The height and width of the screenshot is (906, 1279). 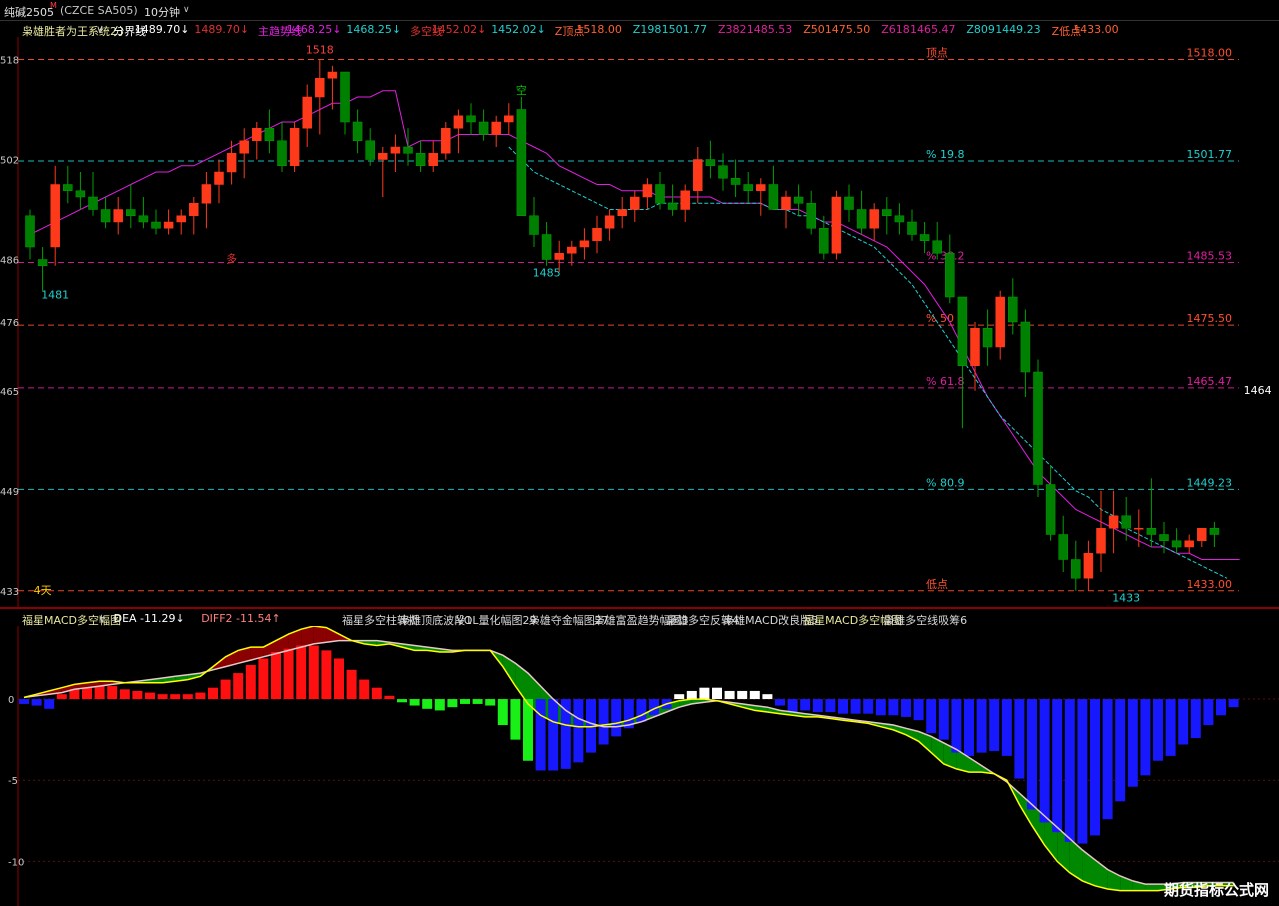 I want to click on y-tick-label: 433, so click(x=9, y=592).